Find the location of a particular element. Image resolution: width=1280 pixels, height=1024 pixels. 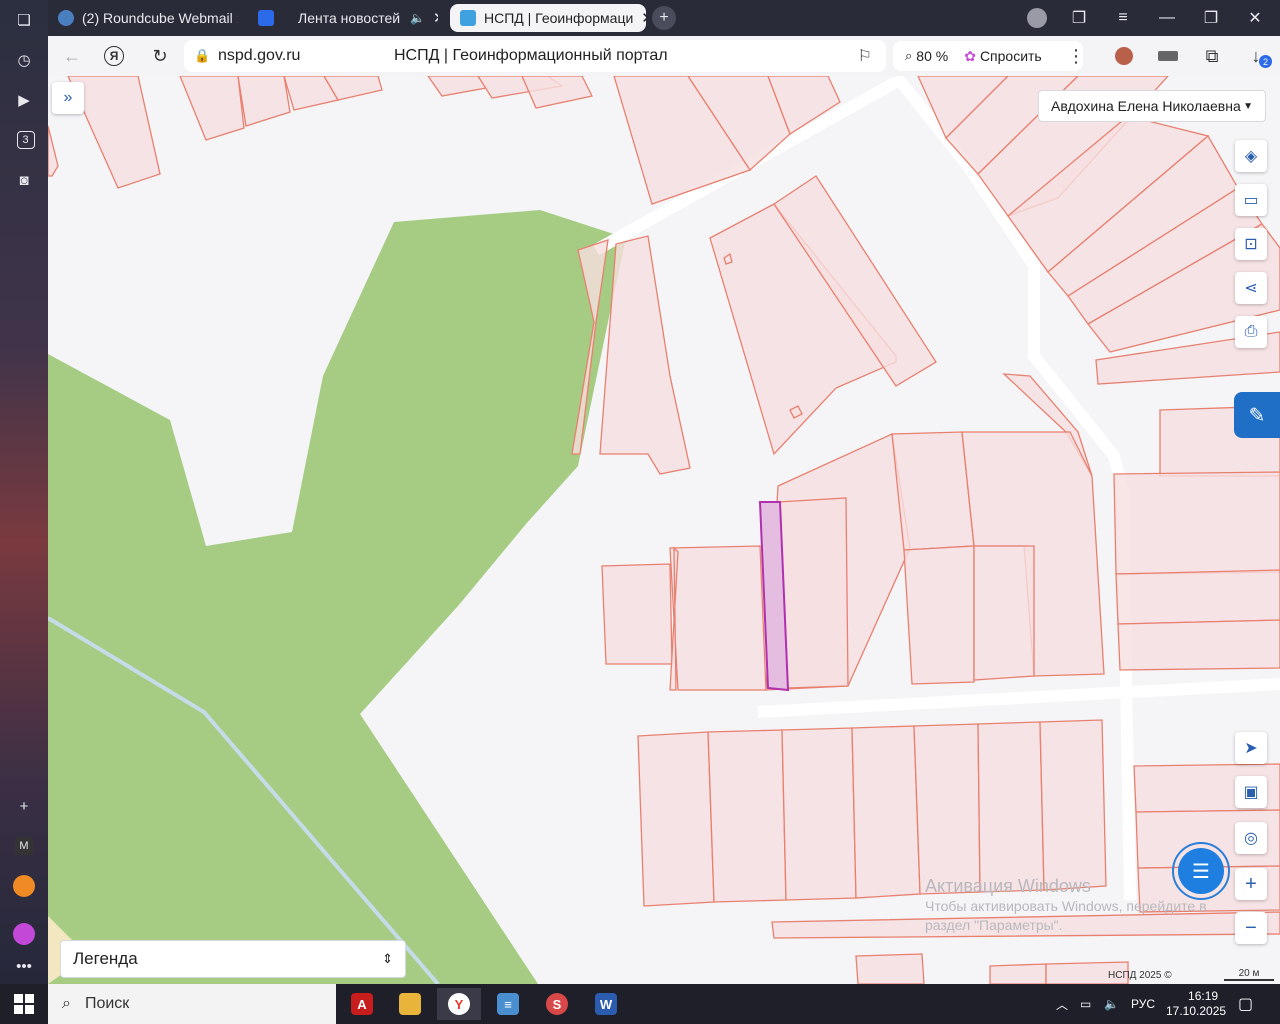

plus-icon: + is located at coordinates (1251, 883).